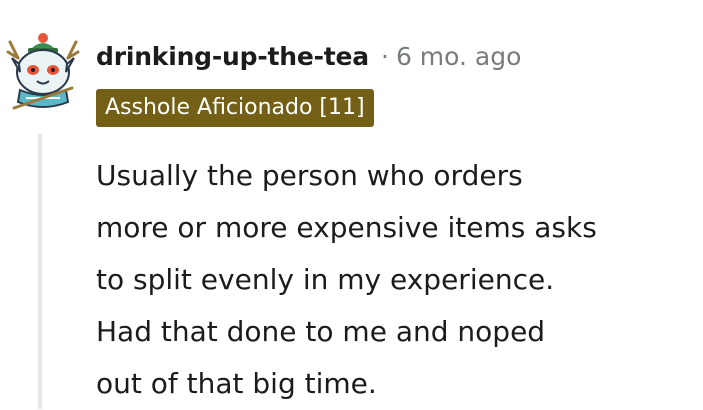 The height and width of the screenshot is (410, 703). I want to click on comment-body-line: to split evenly in my experience., so click(325, 279).